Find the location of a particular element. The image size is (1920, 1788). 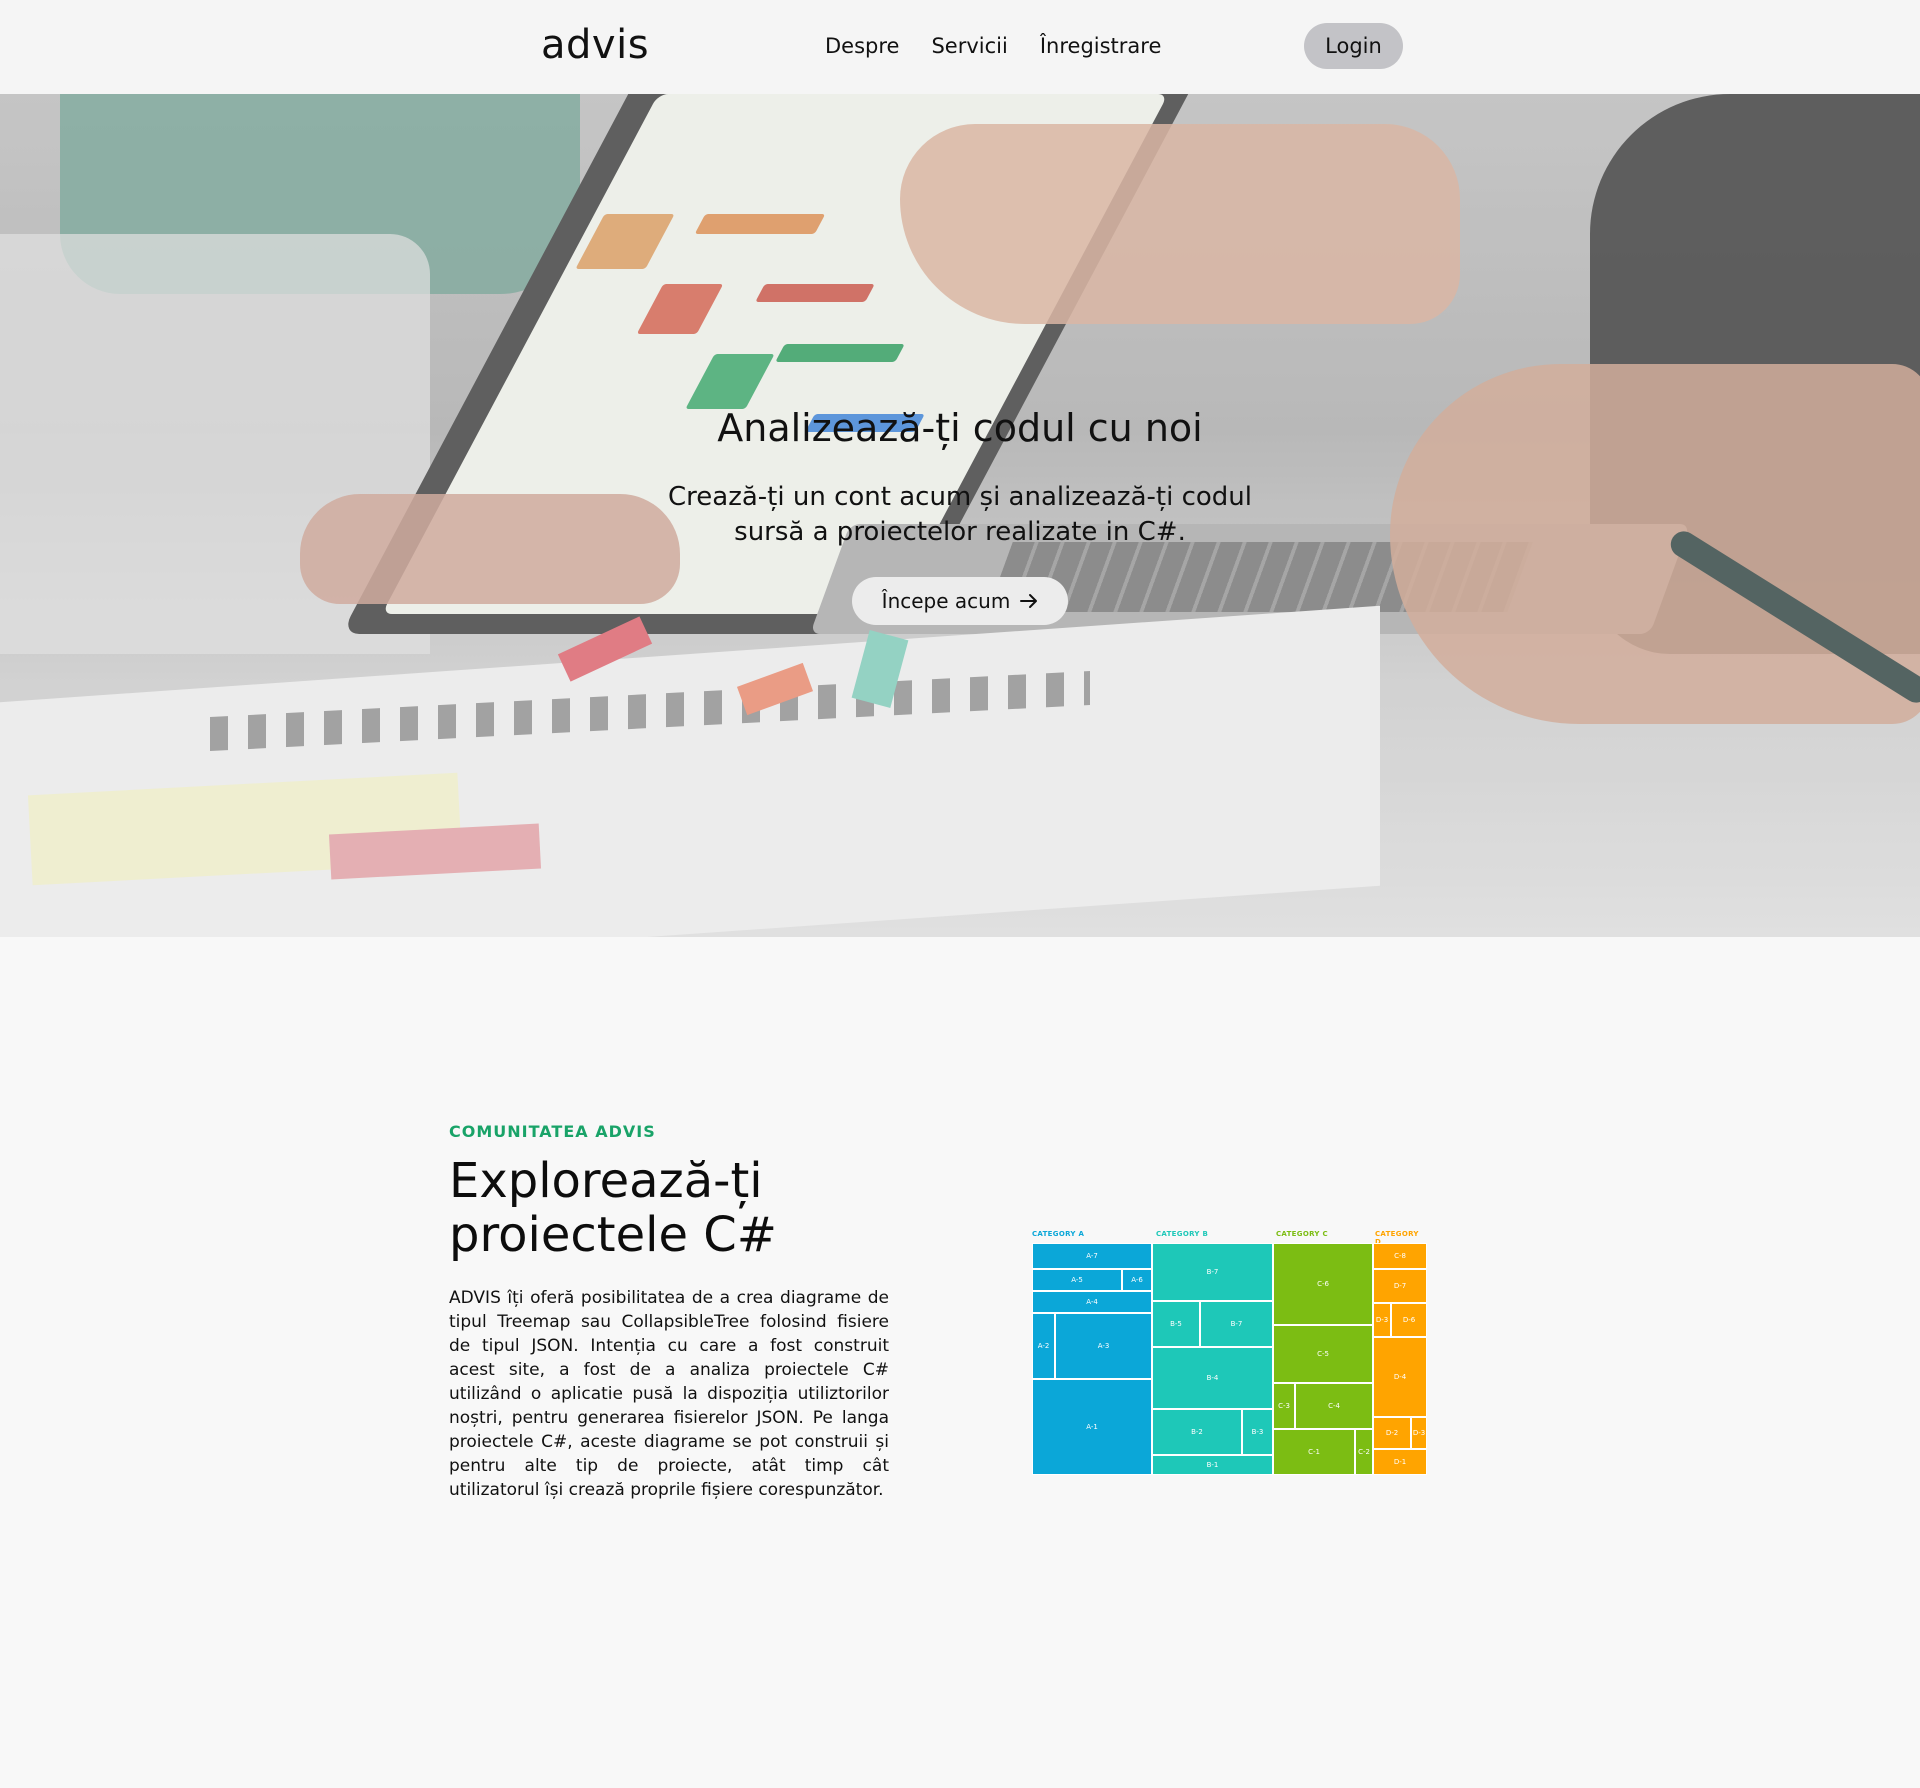

site-header: advis Despre Servicii Înregistrare Login is located at coordinates (960, 47).